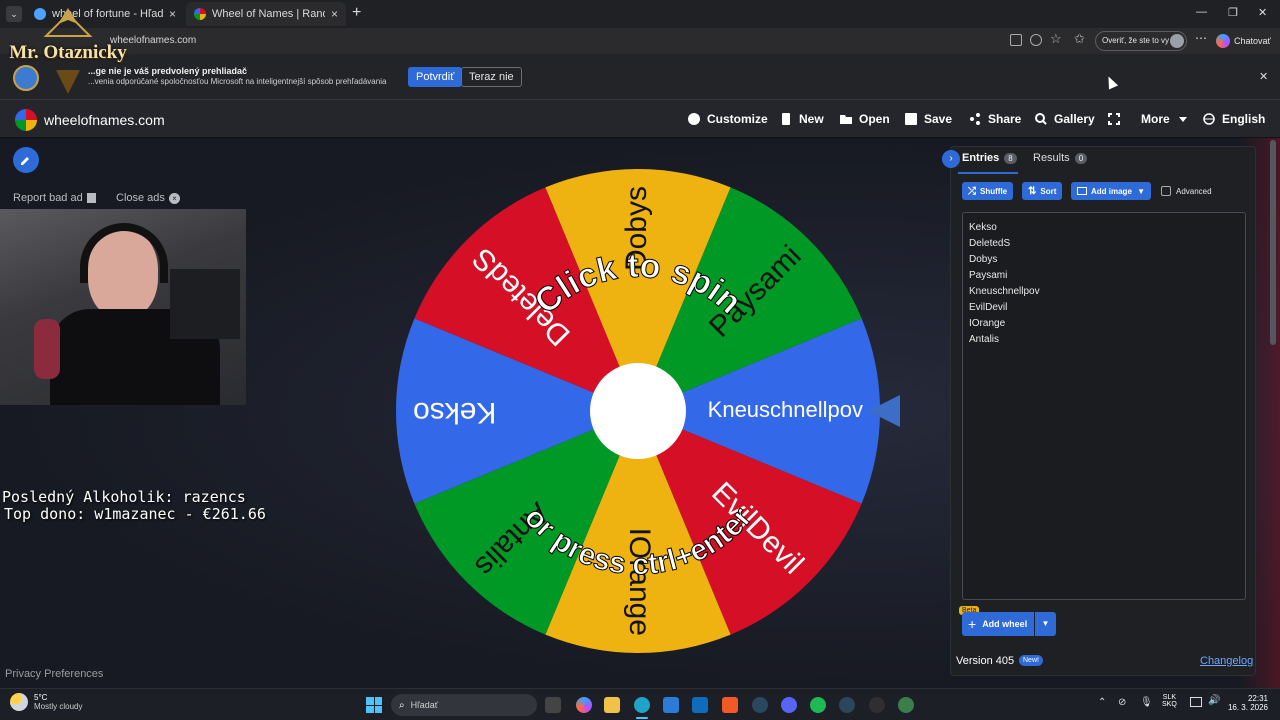 This screenshot has width=1280, height=720. I want to click on report-bad-ad-link: Report bad ad, so click(54, 198).